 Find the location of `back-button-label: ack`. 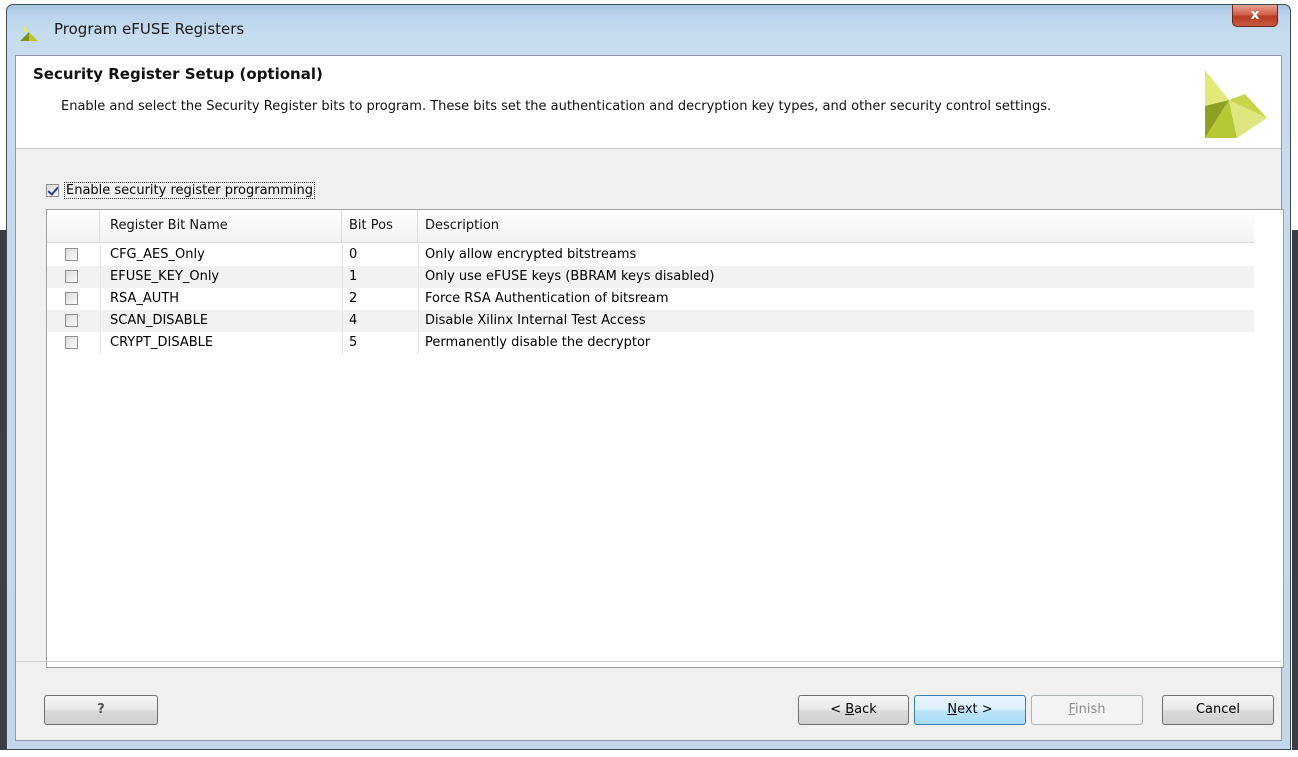

back-button-label: ack is located at coordinates (865, 709).